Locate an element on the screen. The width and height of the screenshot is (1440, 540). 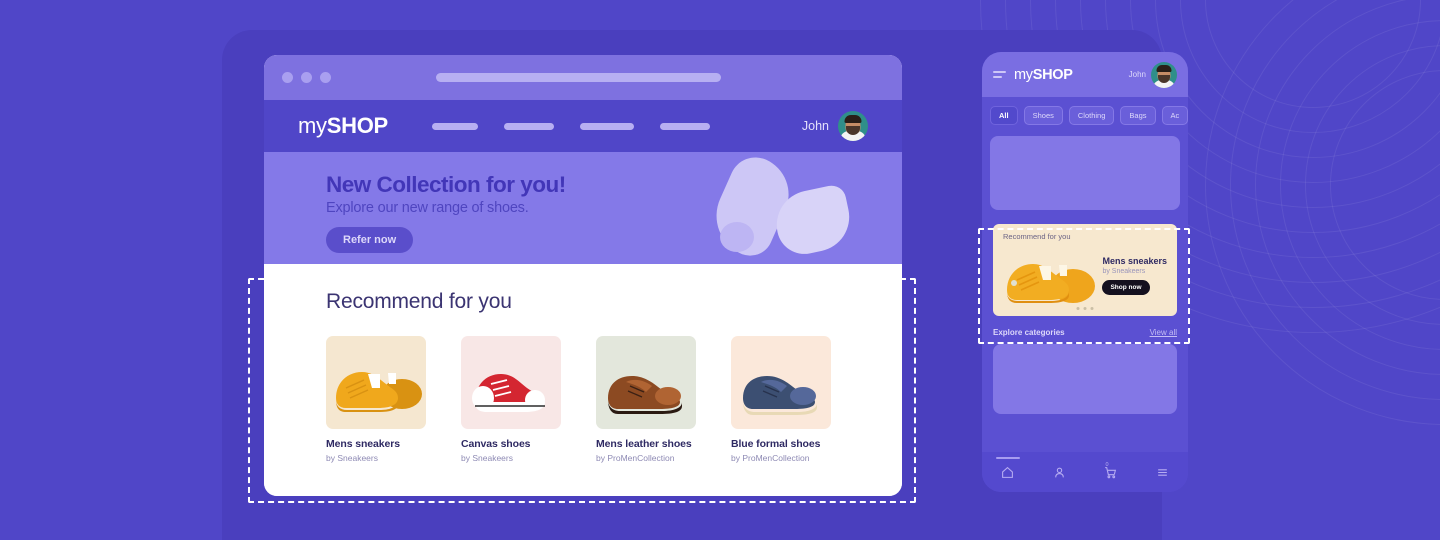
cart-badge: 0 is located at coordinates (1107, 464).